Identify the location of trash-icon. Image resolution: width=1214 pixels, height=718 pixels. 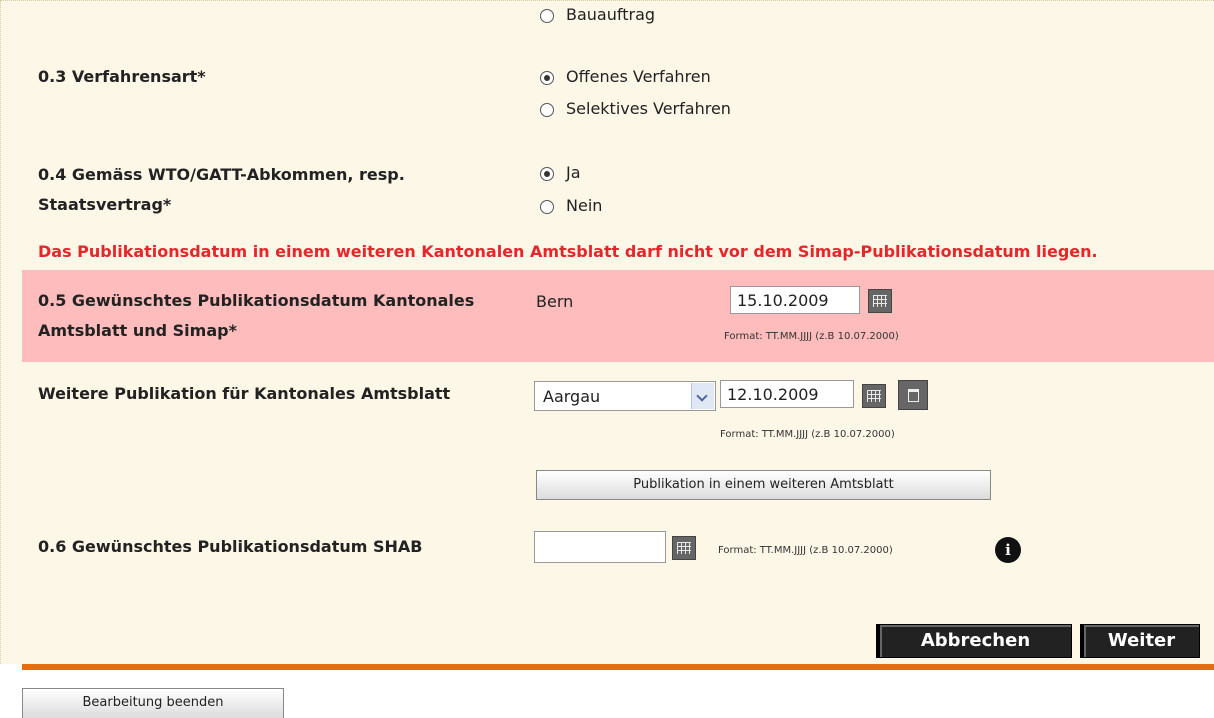
(913, 395).